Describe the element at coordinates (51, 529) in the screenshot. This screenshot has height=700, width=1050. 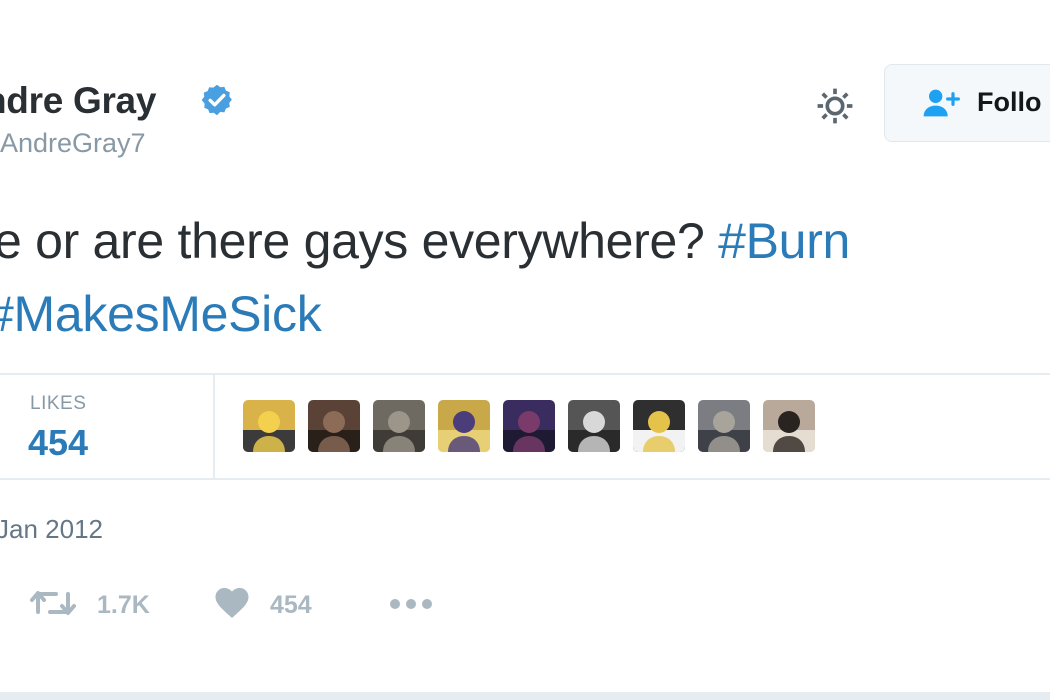
I see `tweet-date: Jan 2012` at that location.